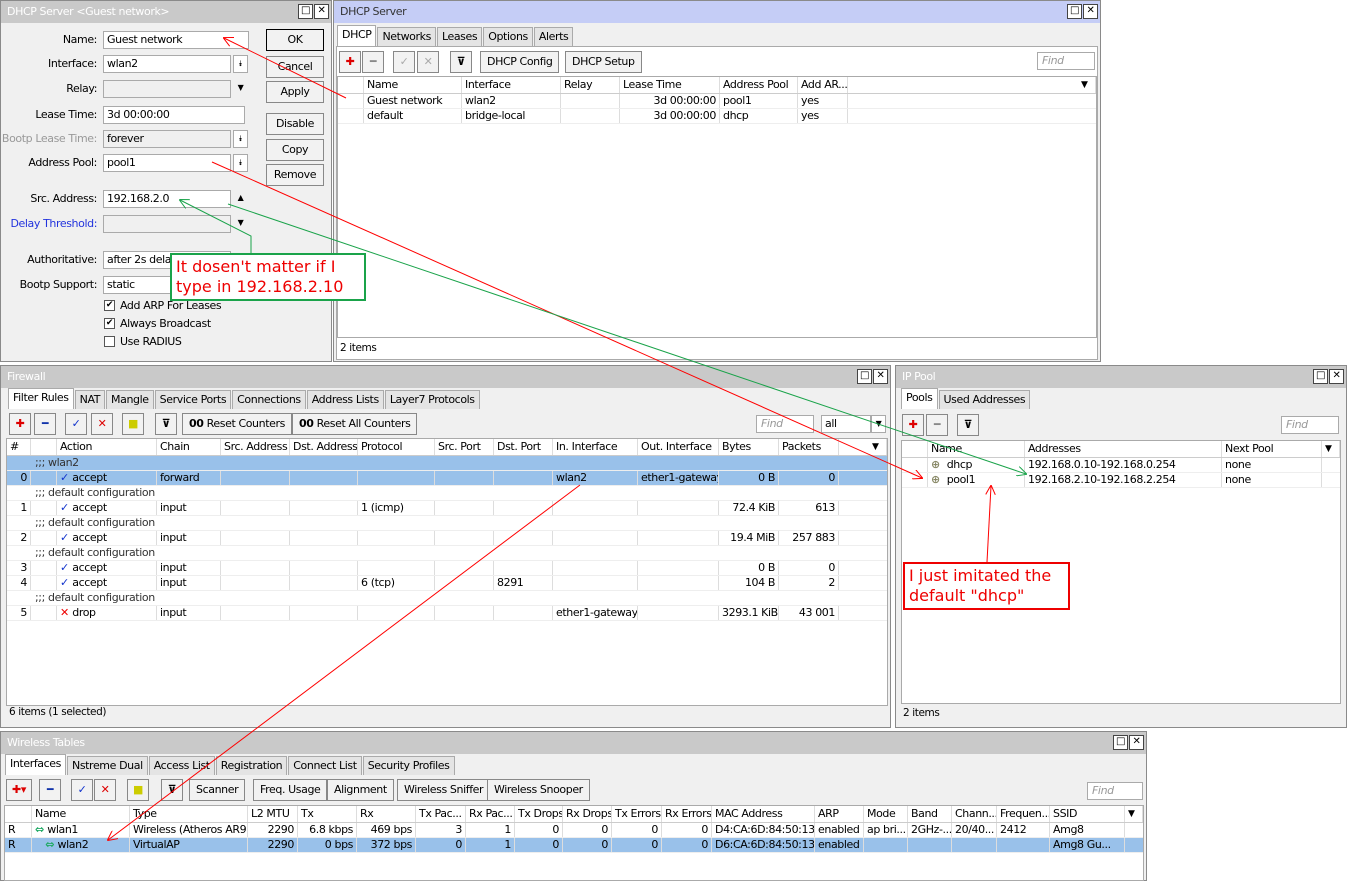 This screenshot has width=1361, height=881. I want to click on note-line: type in 192.168.2.10, so click(260, 286).